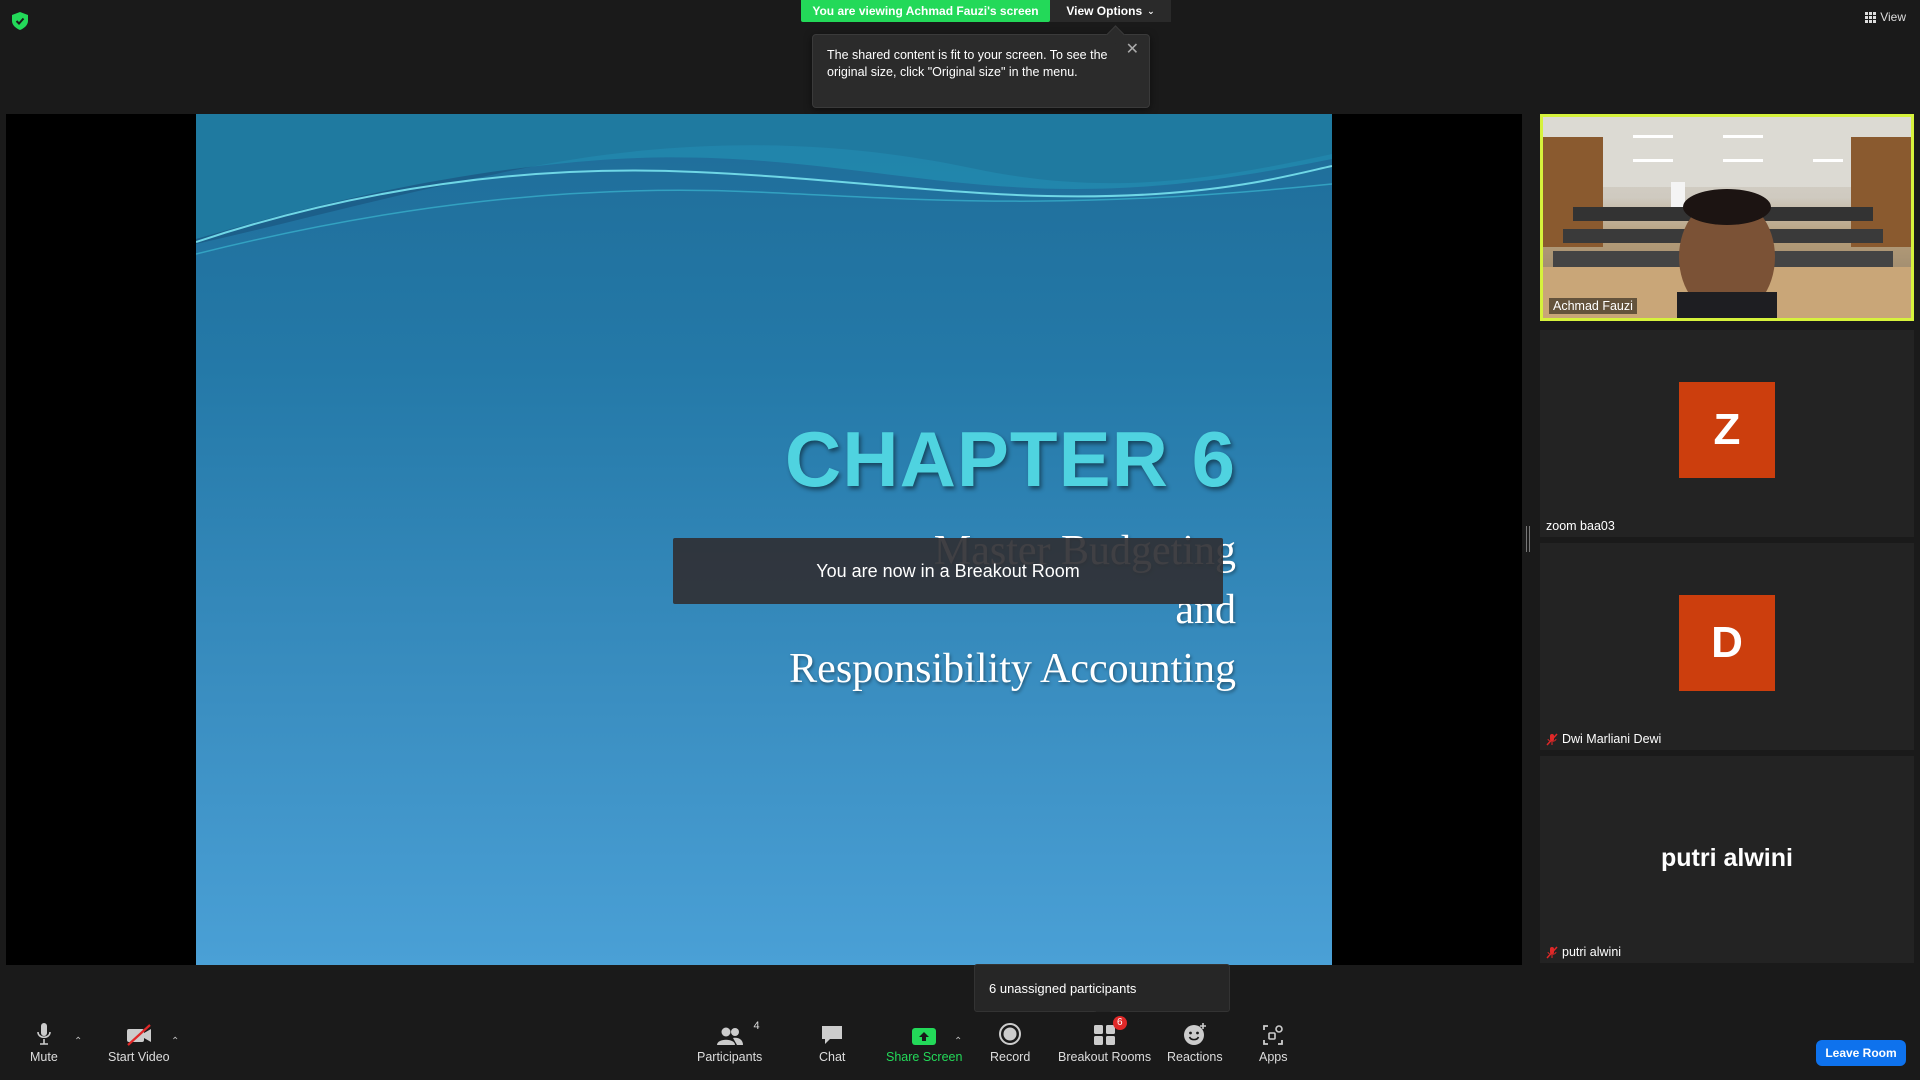 This screenshot has height=1080, width=1920. I want to click on record-button: Record, so click(1010, 1042).